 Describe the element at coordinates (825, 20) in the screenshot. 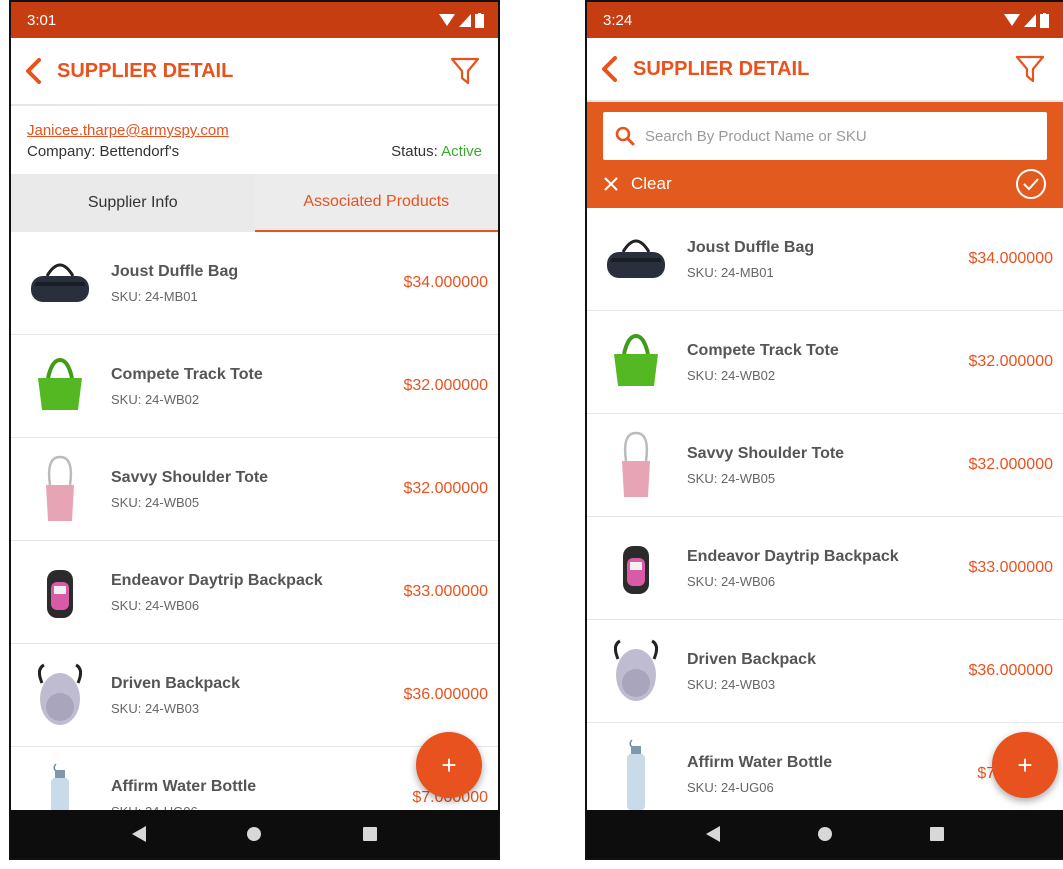

I see `status-bar: 3:24` at that location.